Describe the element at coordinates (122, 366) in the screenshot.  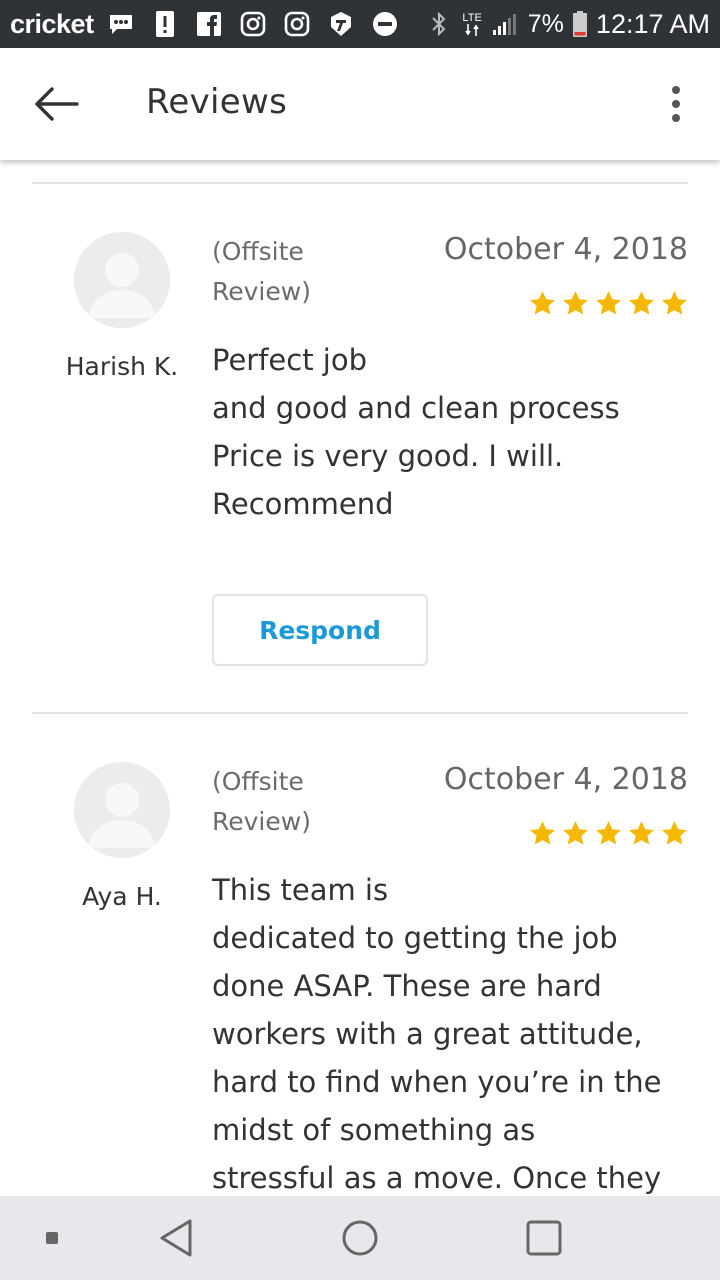
I see `reviewer-name: Harish K.` at that location.